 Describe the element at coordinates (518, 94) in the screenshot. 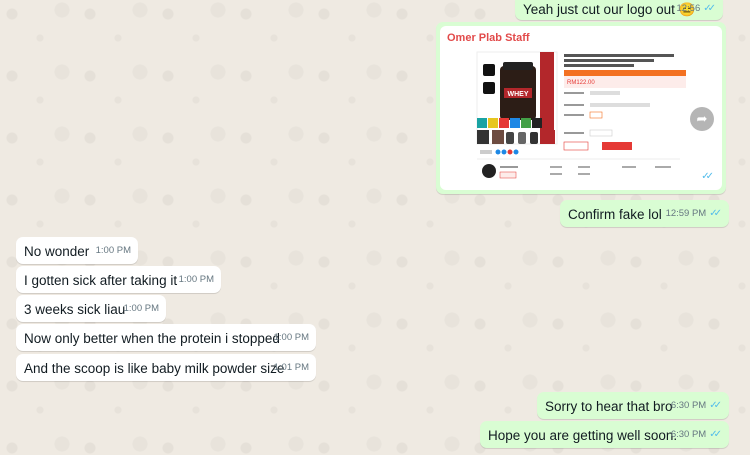

I see `tub-label: WHEY` at that location.